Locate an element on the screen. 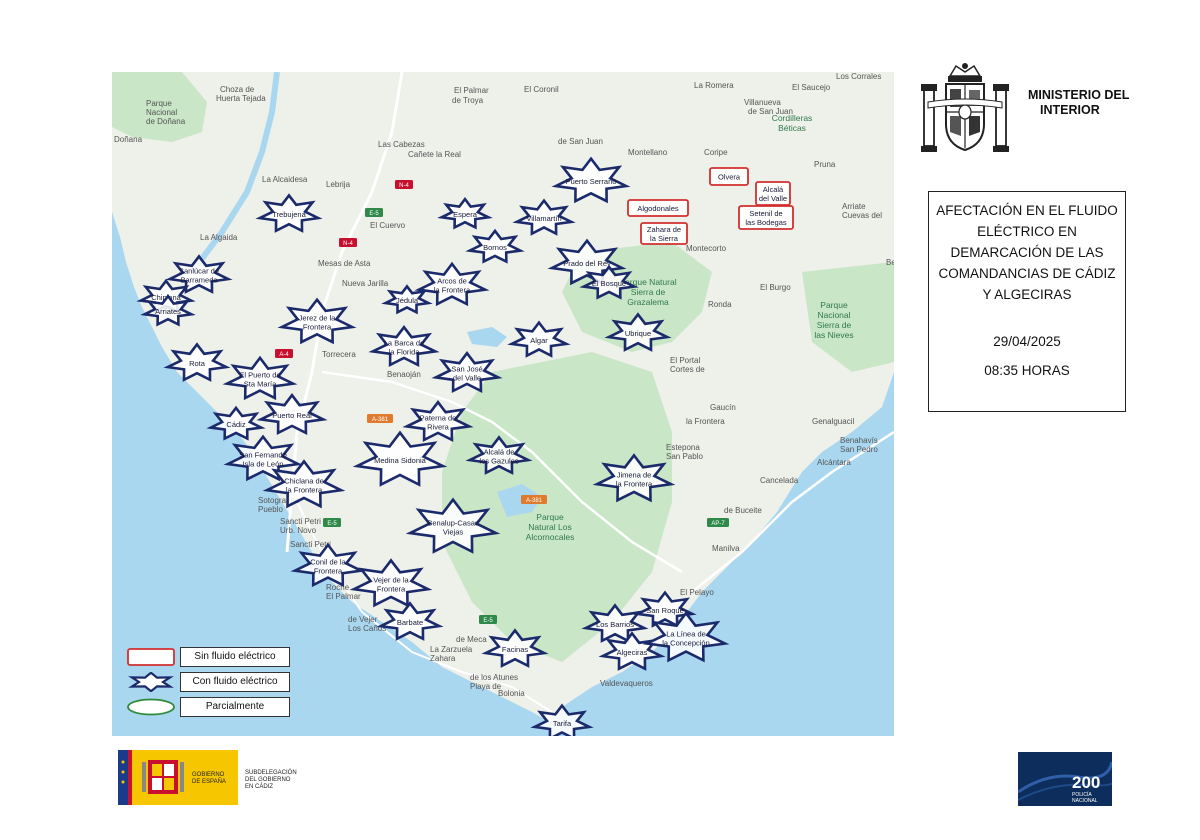  basemap-place-label: Nacional is located at coordinates (161, 112).